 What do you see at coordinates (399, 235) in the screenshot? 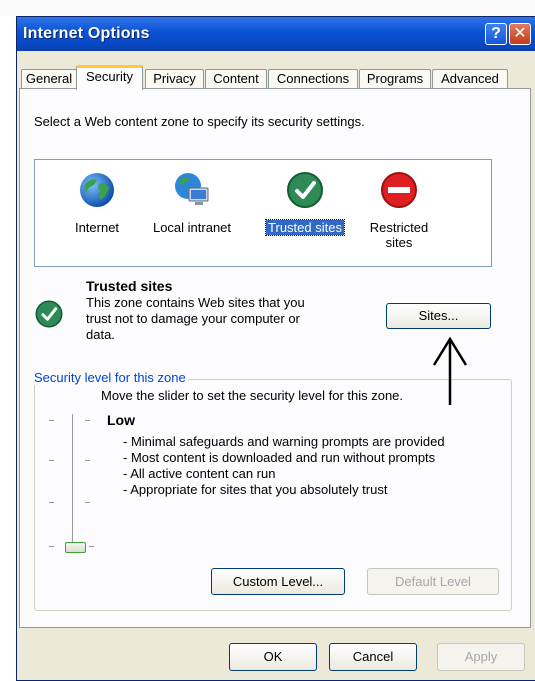
I see `zone-restricted-sites-label: Restricted sites` at bounding box center [399, 235].